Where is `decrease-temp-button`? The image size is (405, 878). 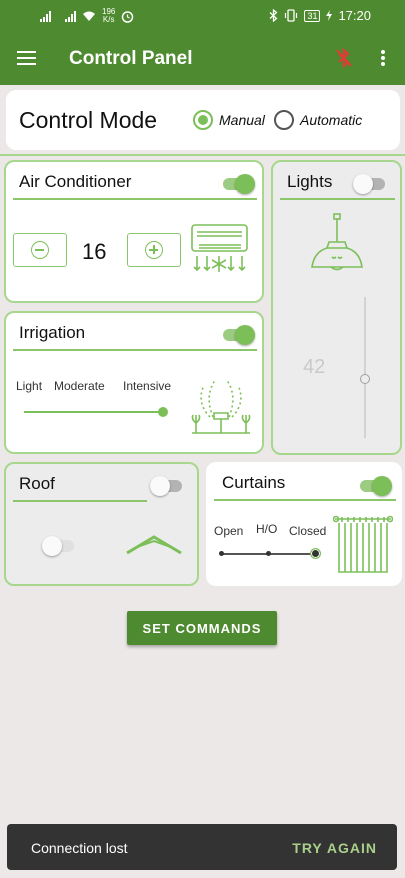
decrease-temp-button is located at coordinates (40, 250).